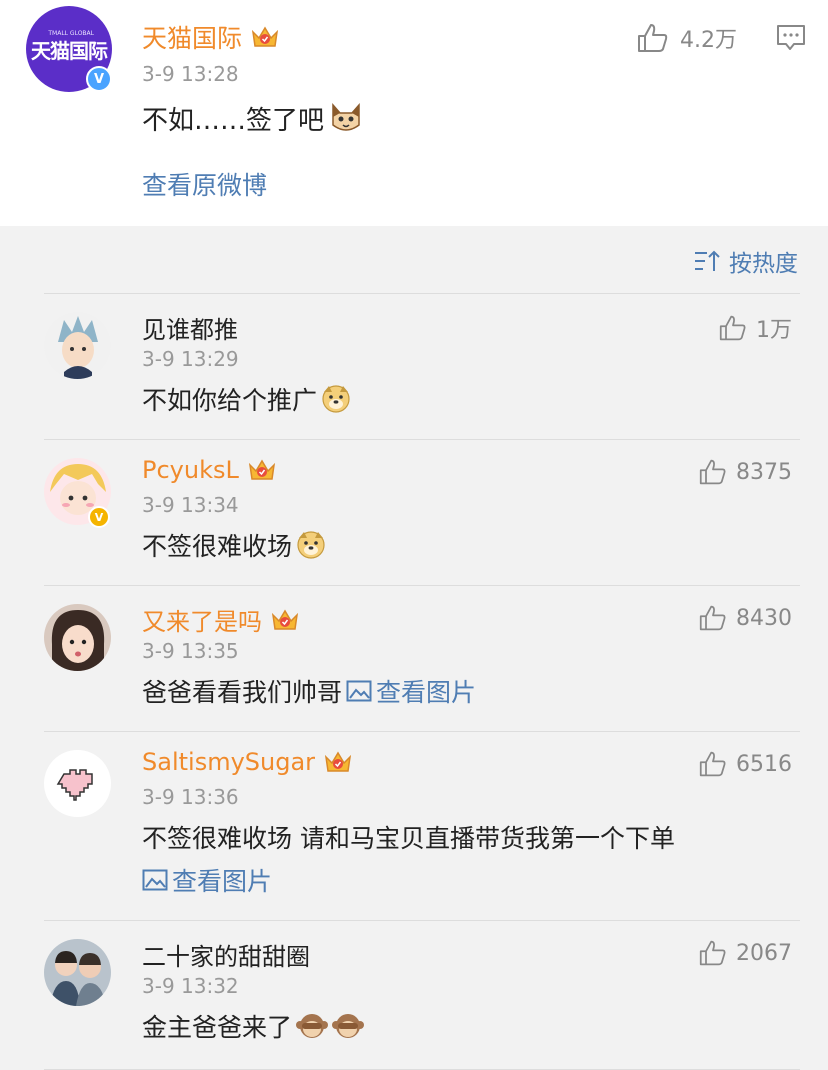  What do you see at coordinates (230, 400) in the screenshot?
I see `comment-text-content: 不如你给个推广` at bounding box center [230, 400].